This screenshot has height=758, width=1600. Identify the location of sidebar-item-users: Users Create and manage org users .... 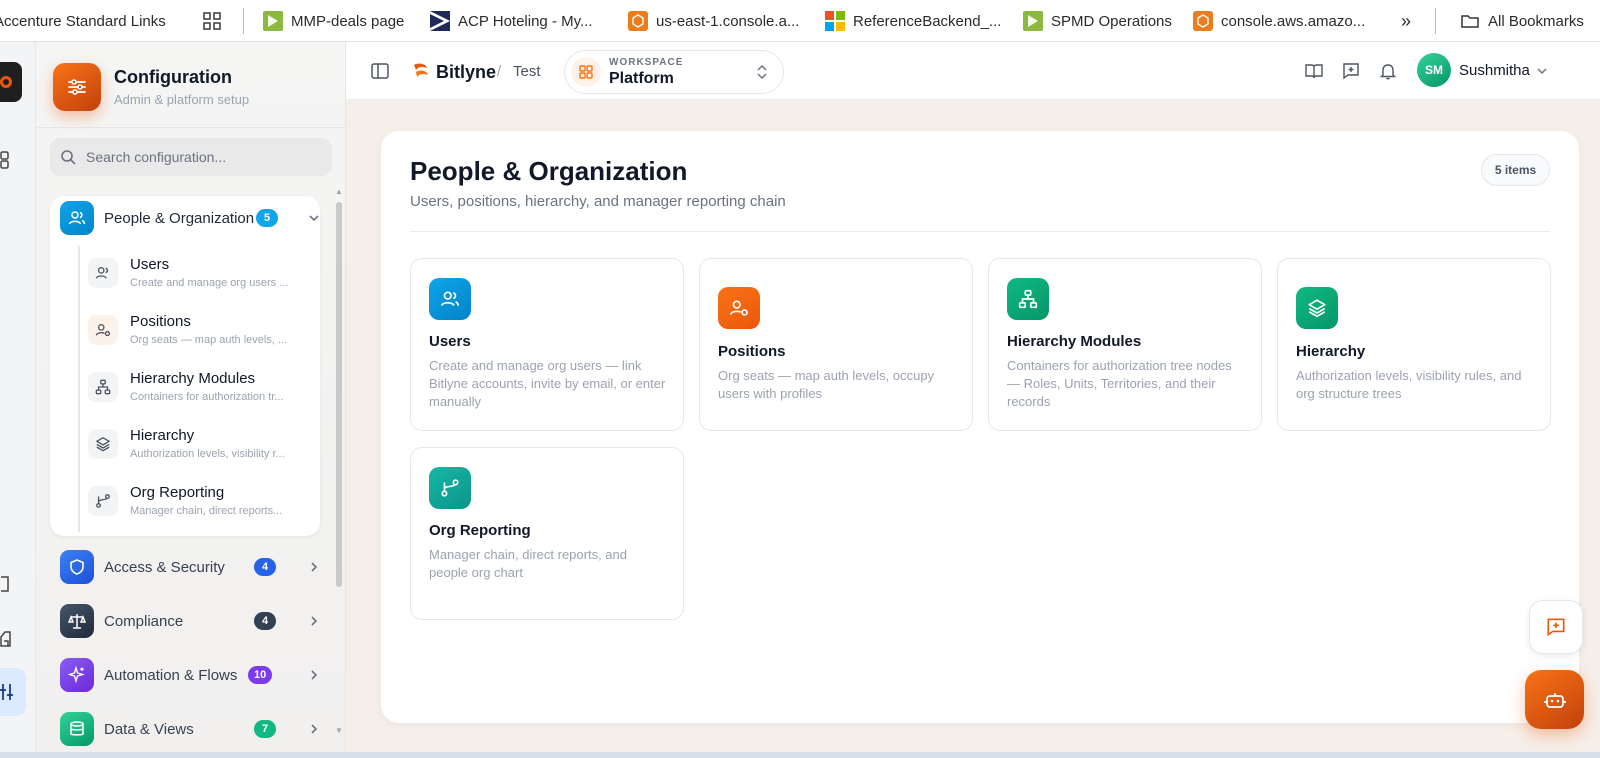
(203, 277).